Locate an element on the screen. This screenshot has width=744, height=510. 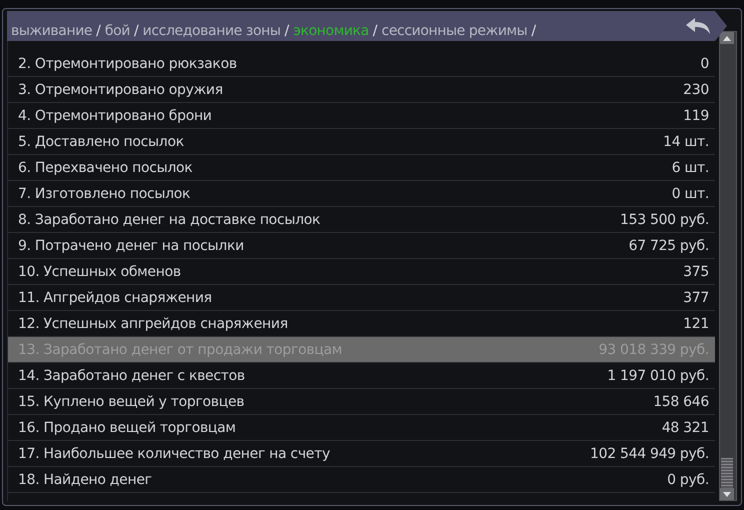
stat-label: 5. Доставлено посылок is located at coordinates (101, 142).